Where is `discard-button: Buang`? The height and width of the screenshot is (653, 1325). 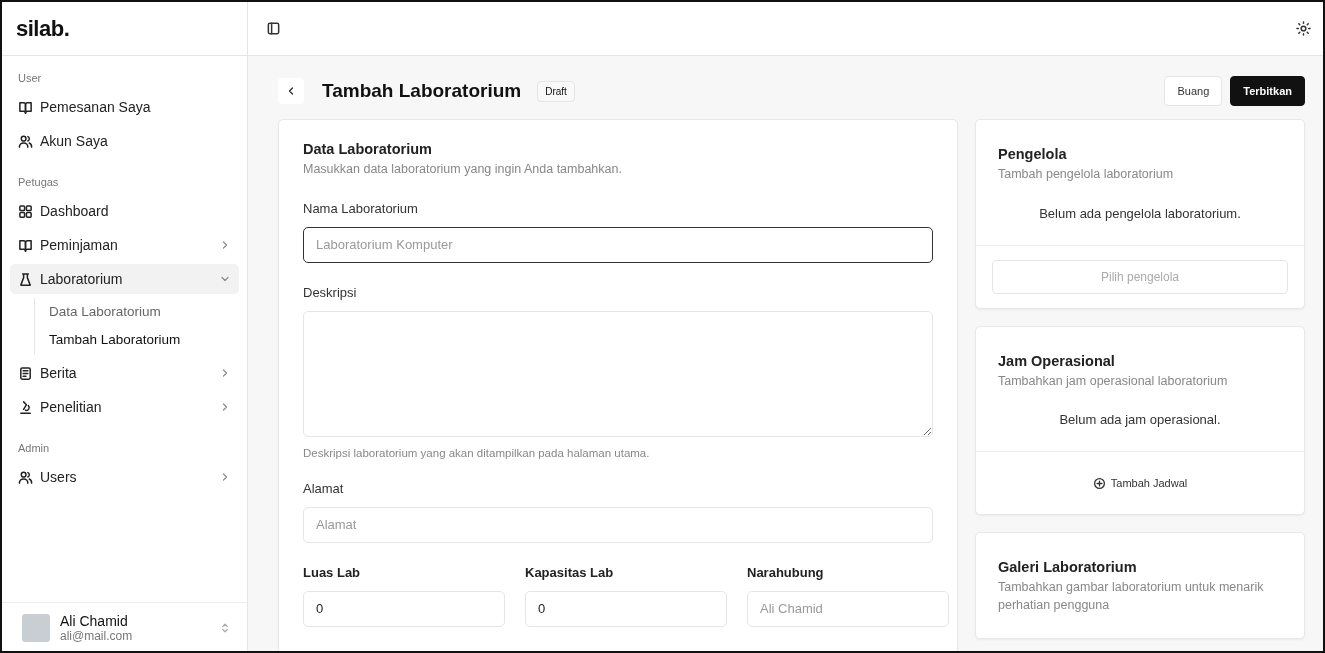
discard-button: Buang is located at coordinates (1193, 91).